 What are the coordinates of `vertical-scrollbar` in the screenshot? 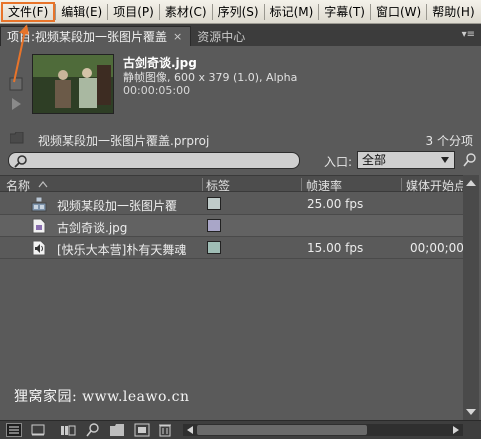 It's located at (471, 297).